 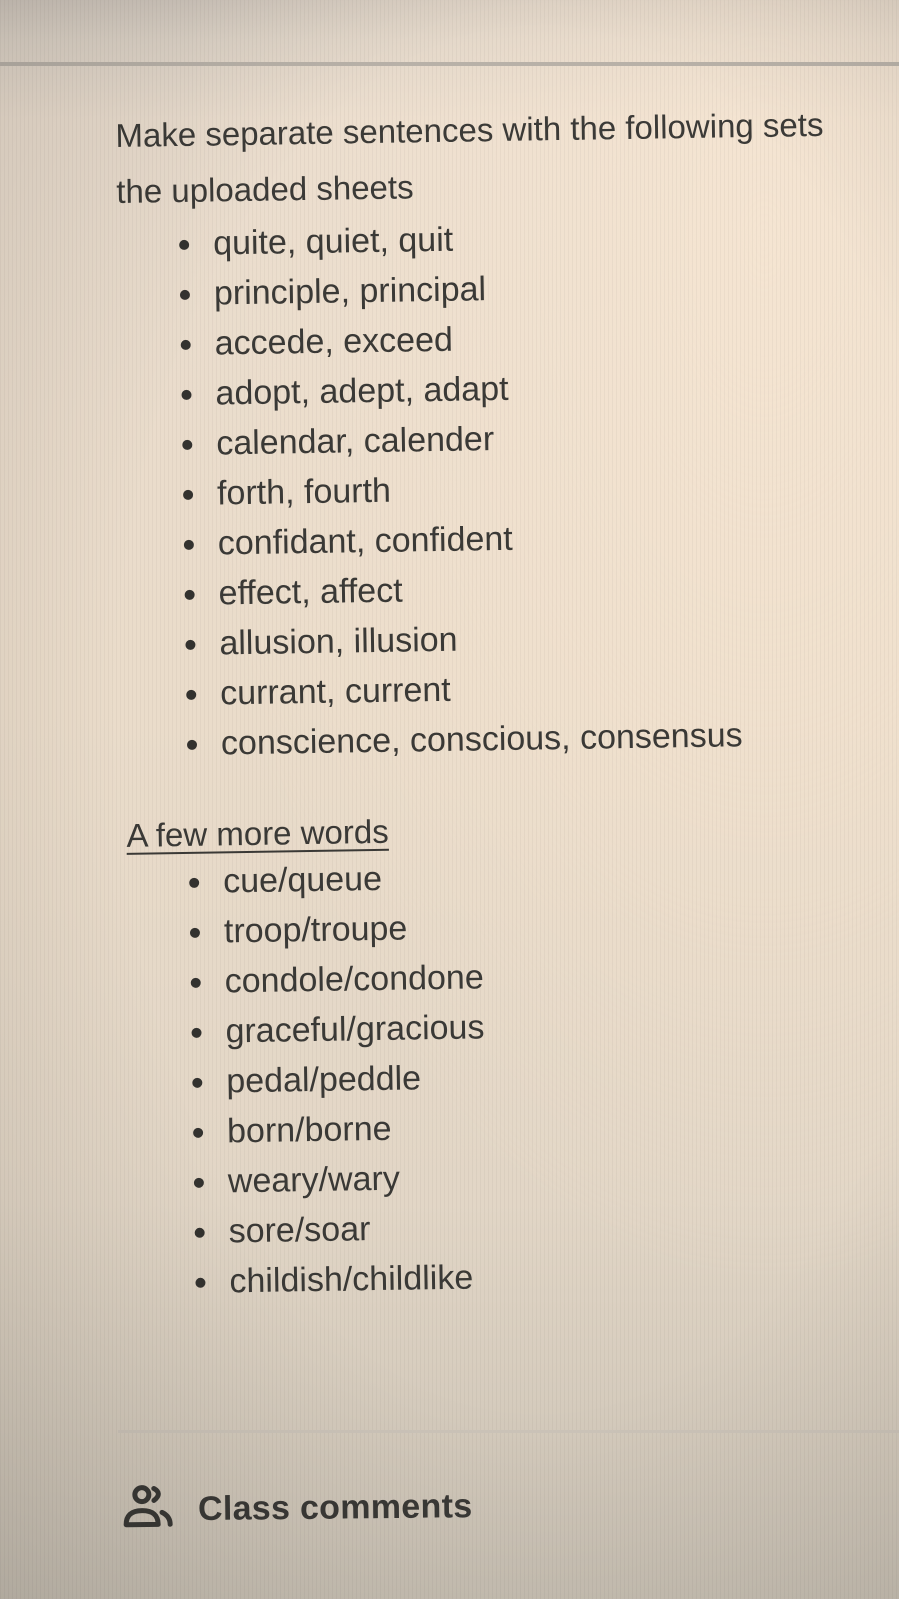 I want to click on list-item: childish/childlike, so click(x=545, y=1276).